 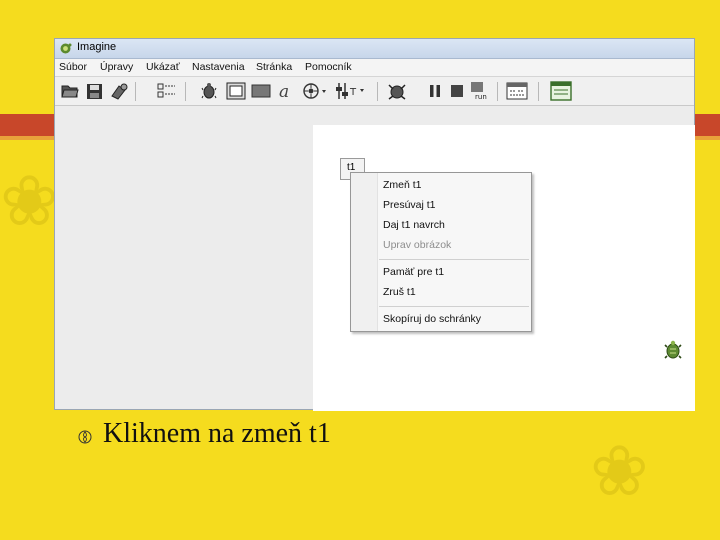 I want to click on accent-band-right, so click(x=707, y=125).